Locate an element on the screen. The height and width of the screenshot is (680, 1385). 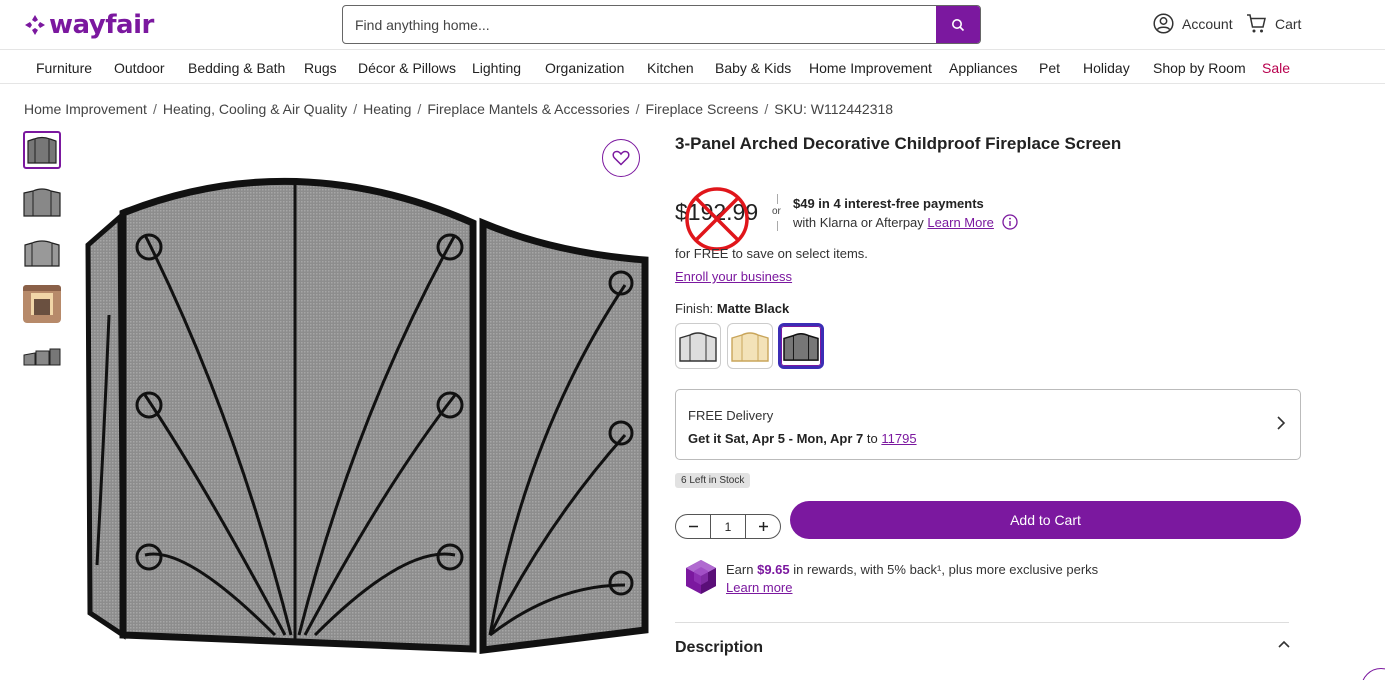
quantity-decrease-button is located at coordinates (693, 526).